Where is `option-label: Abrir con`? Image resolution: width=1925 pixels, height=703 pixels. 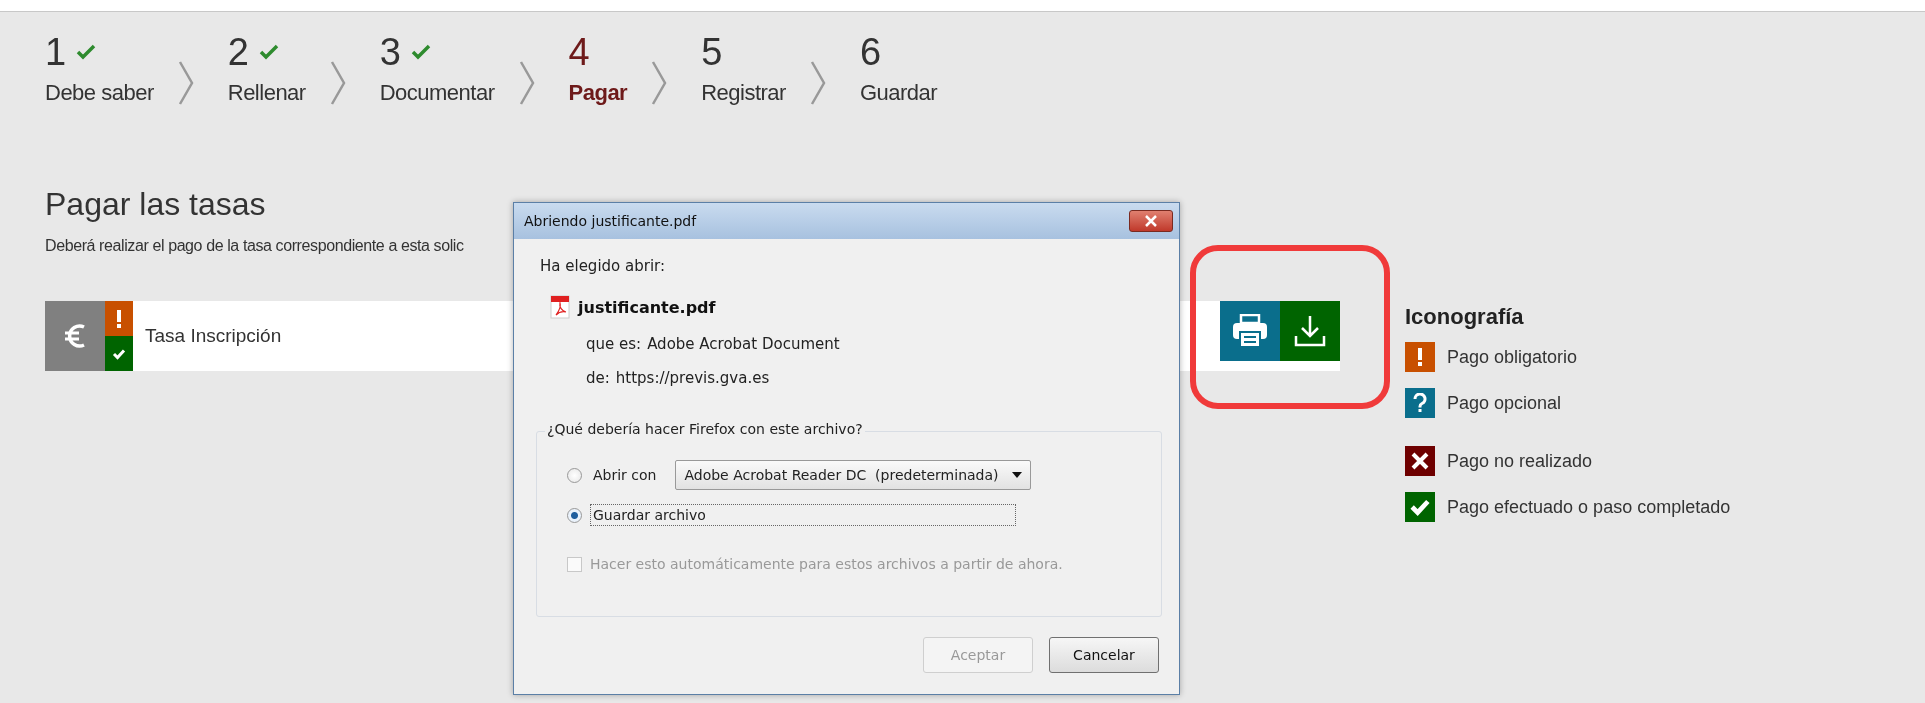
option-label: Abrir con is located at coordinates (625, 475).